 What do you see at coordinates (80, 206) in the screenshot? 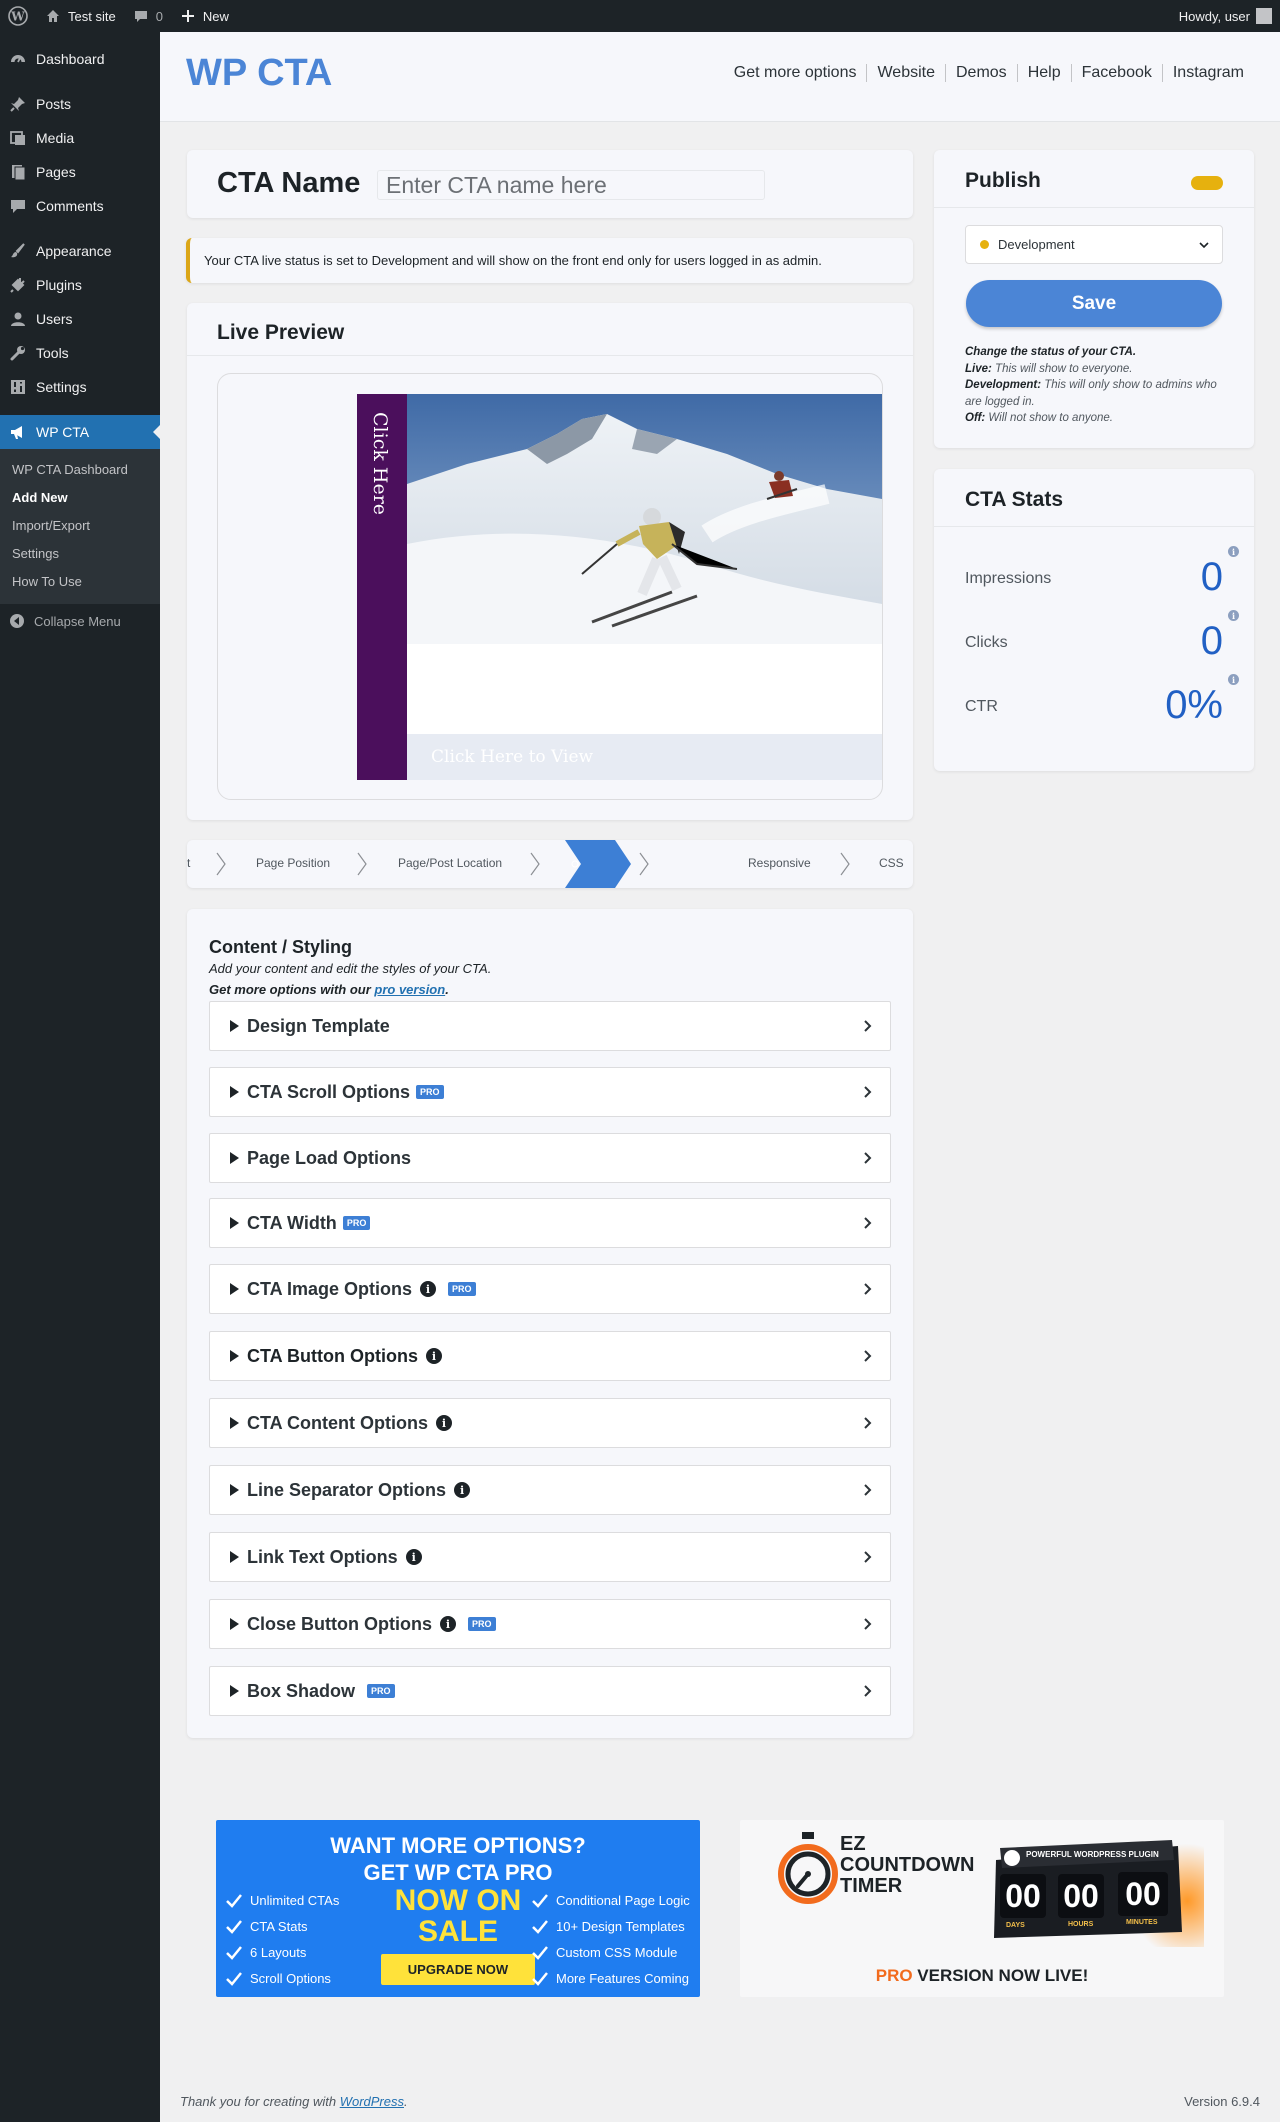
I see `sidebar-item-comments: Comments` at bounding box center [80, 206].